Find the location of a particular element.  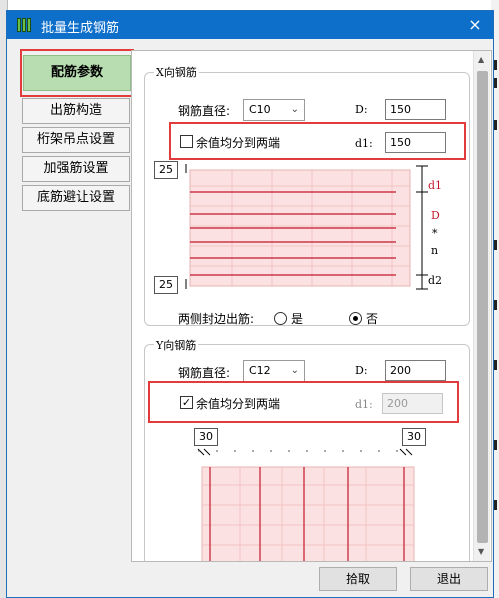

x-d1-input: 150 is located at coordinates (415, 142).